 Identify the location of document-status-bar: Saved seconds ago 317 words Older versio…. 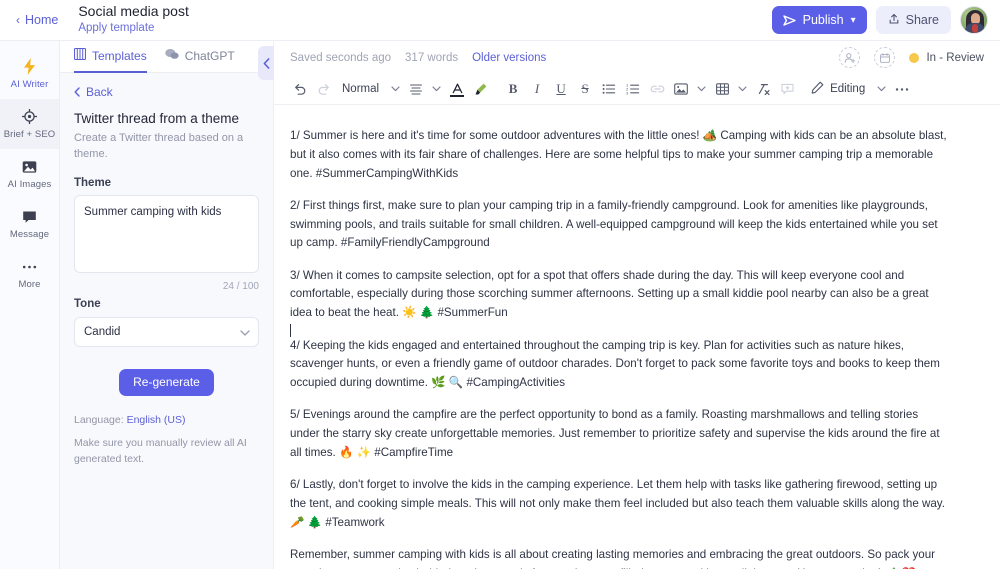
(637, 57).